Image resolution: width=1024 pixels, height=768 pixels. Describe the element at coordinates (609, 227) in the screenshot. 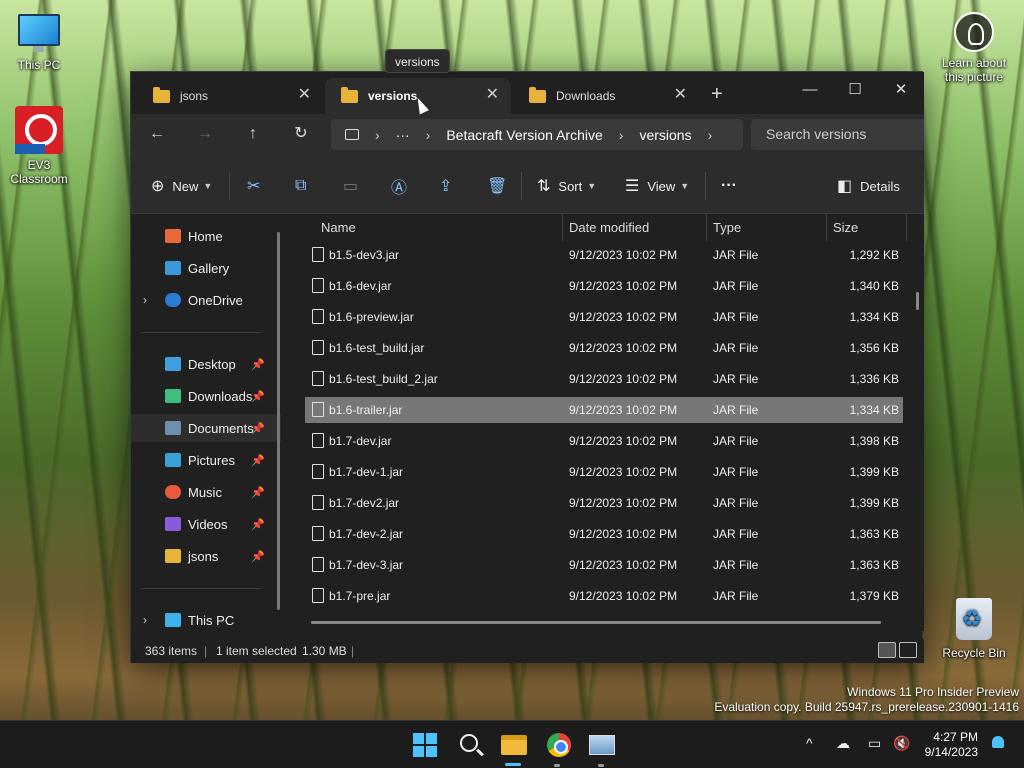

I see `column-header-date: Date modified` at that location.